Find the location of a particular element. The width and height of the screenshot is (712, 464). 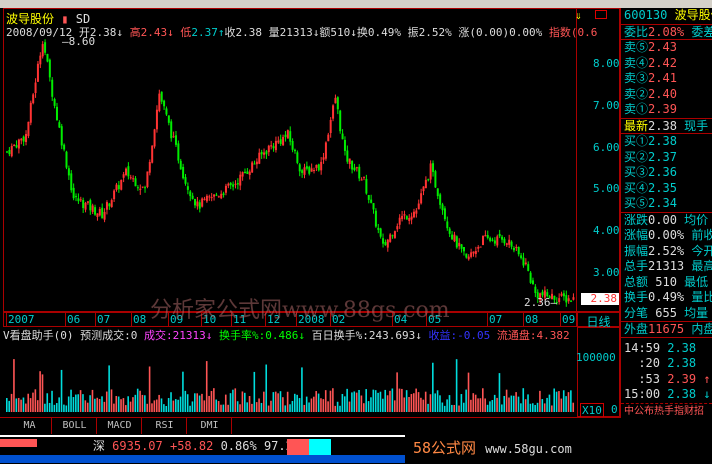

window-toggle-icon is located at coordinates (601, 14).